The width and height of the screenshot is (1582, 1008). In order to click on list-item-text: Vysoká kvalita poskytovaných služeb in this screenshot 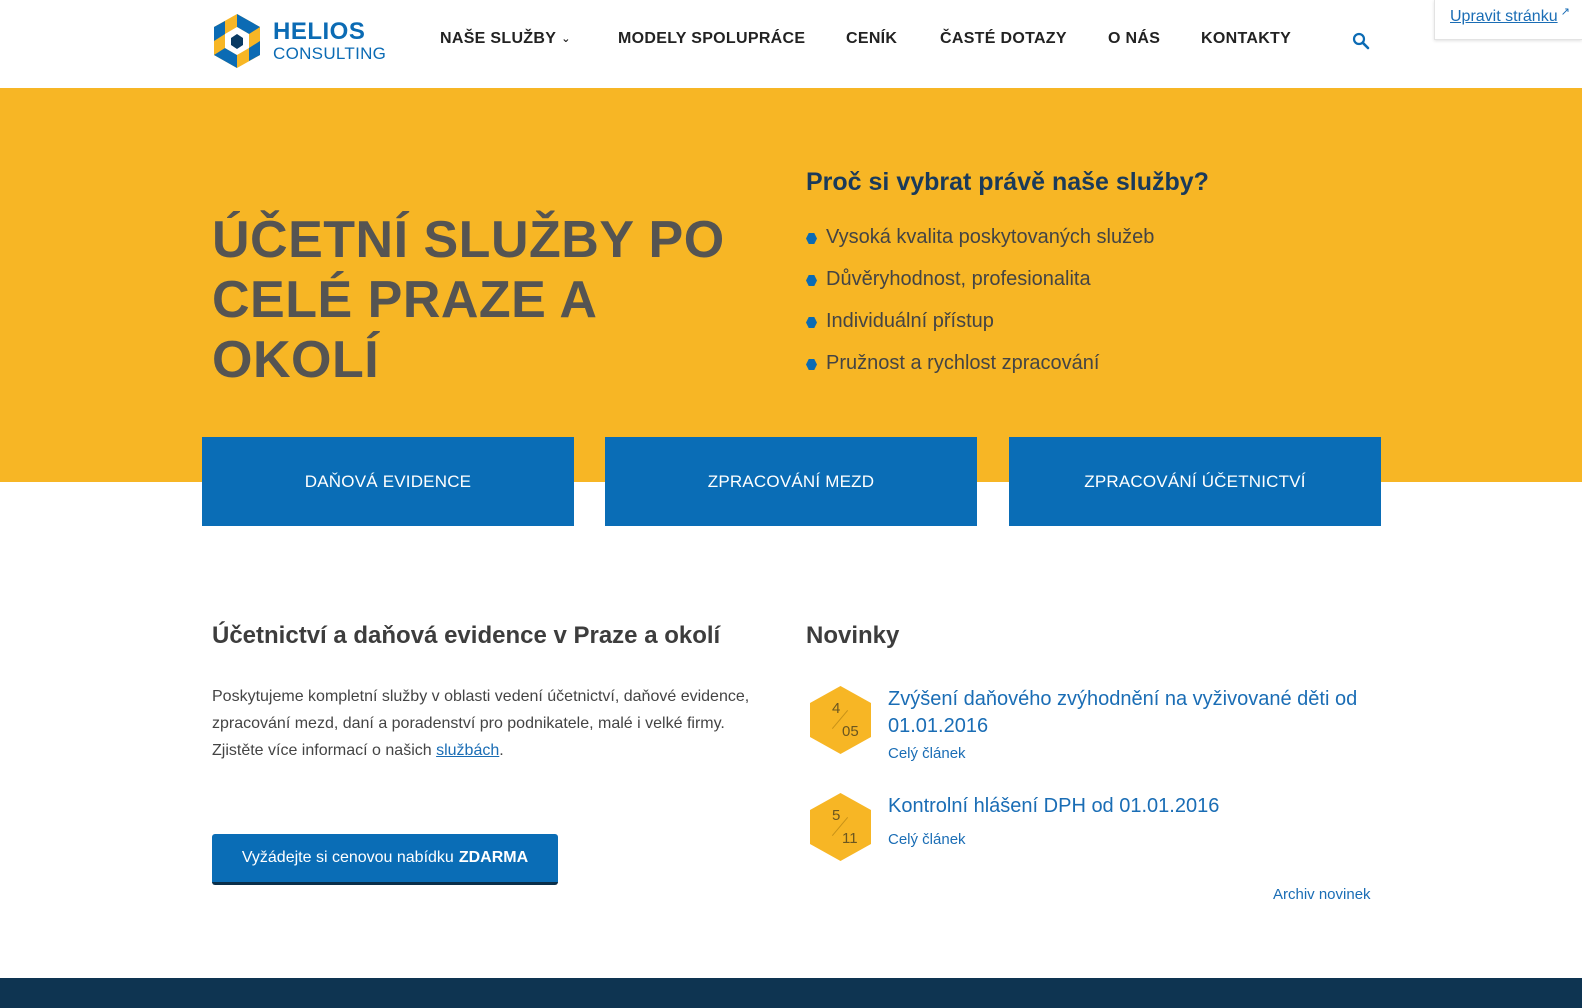, I will do `click(990, 237)`.